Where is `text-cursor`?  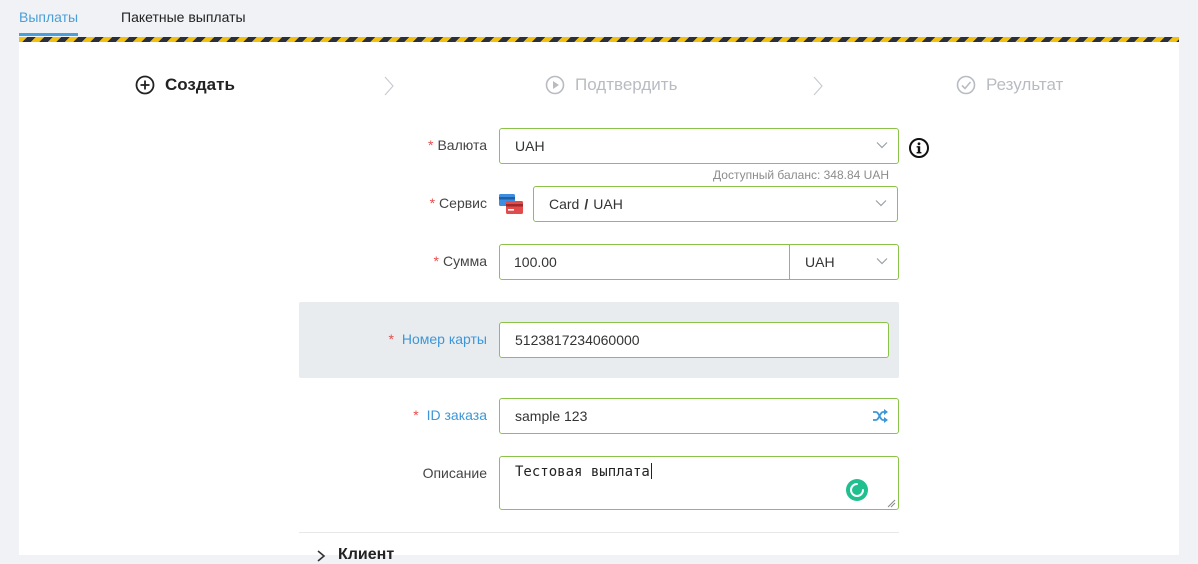
text-cursor is located at coordinates (651, 471).